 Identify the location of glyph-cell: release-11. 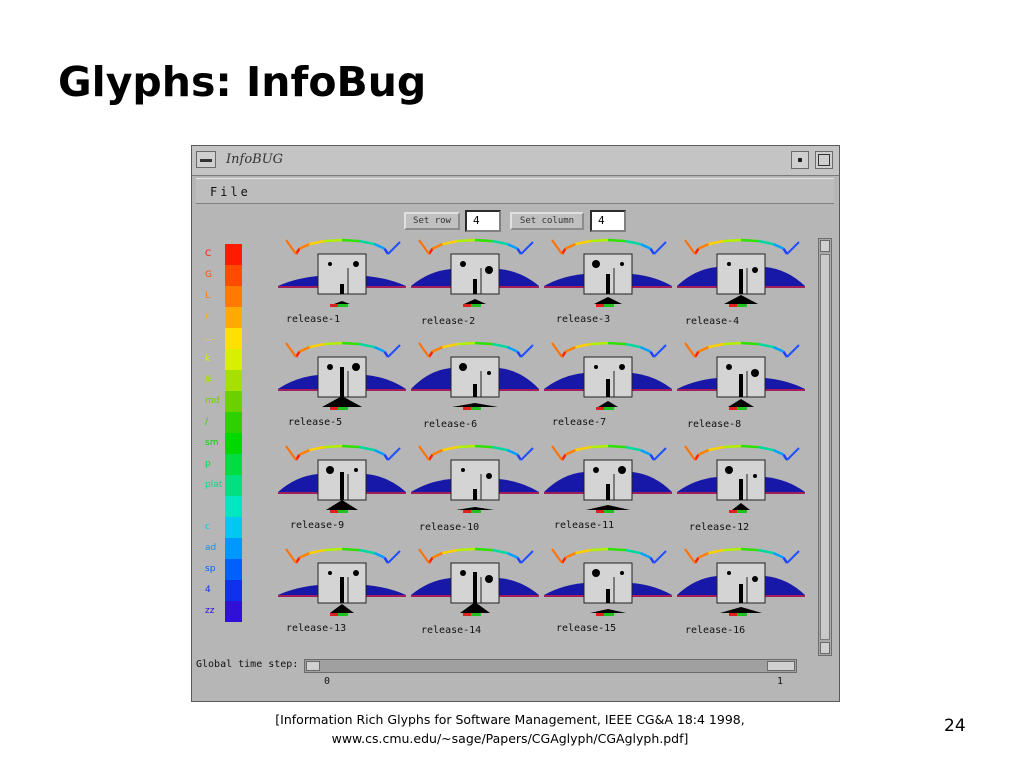
(608, 488).